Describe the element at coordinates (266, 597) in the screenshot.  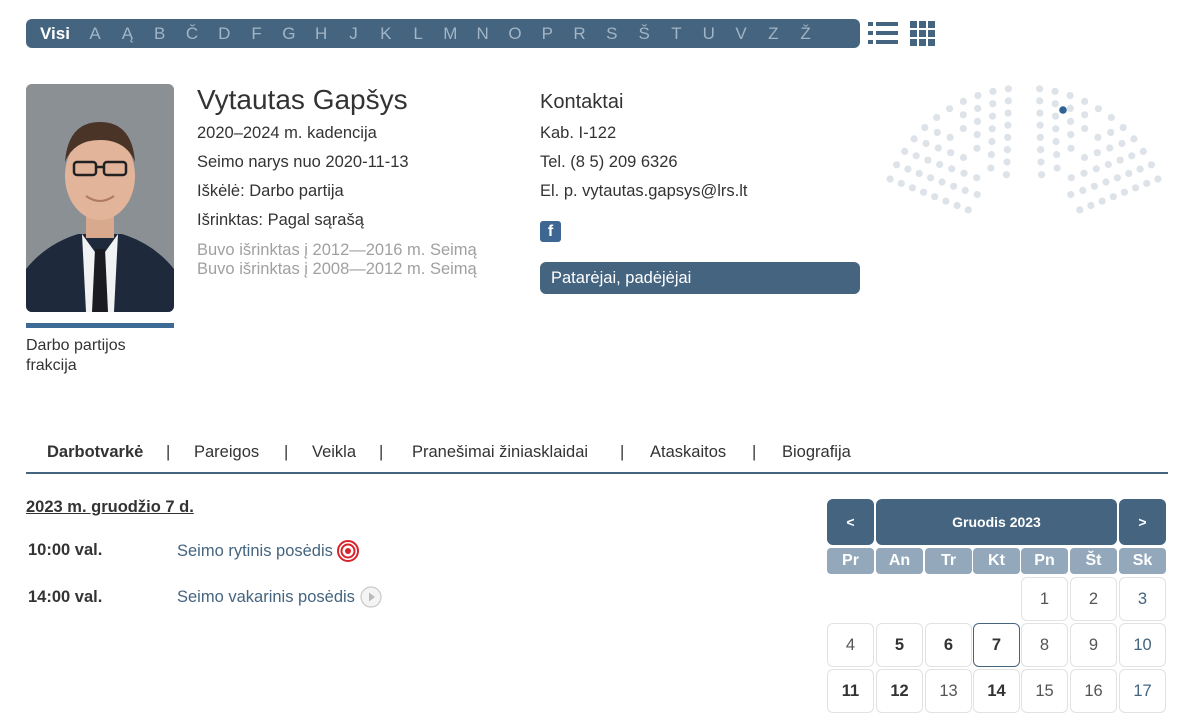
I see `event-title: Seimo vakarinis posėdis` at that location.